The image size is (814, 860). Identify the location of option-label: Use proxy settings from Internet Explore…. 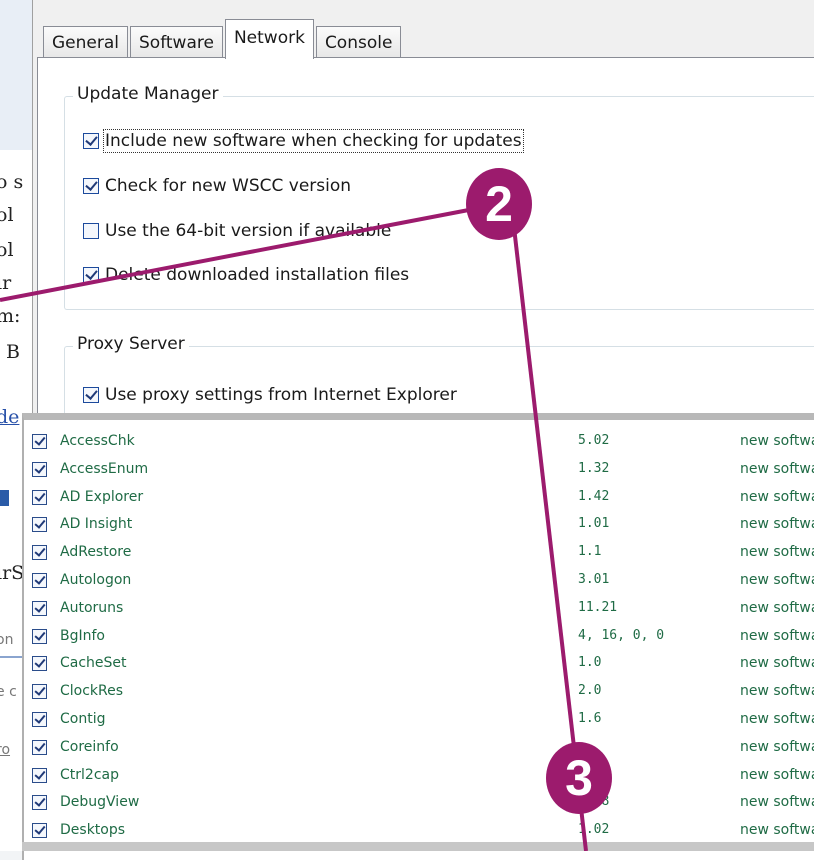
(281, 395).